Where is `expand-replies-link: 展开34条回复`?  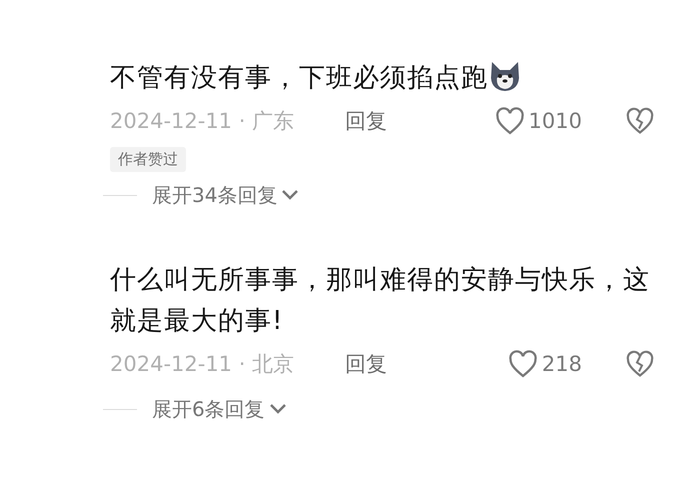
expand-replies-link: 展开34条回复 is located at coordinates (215, 195).